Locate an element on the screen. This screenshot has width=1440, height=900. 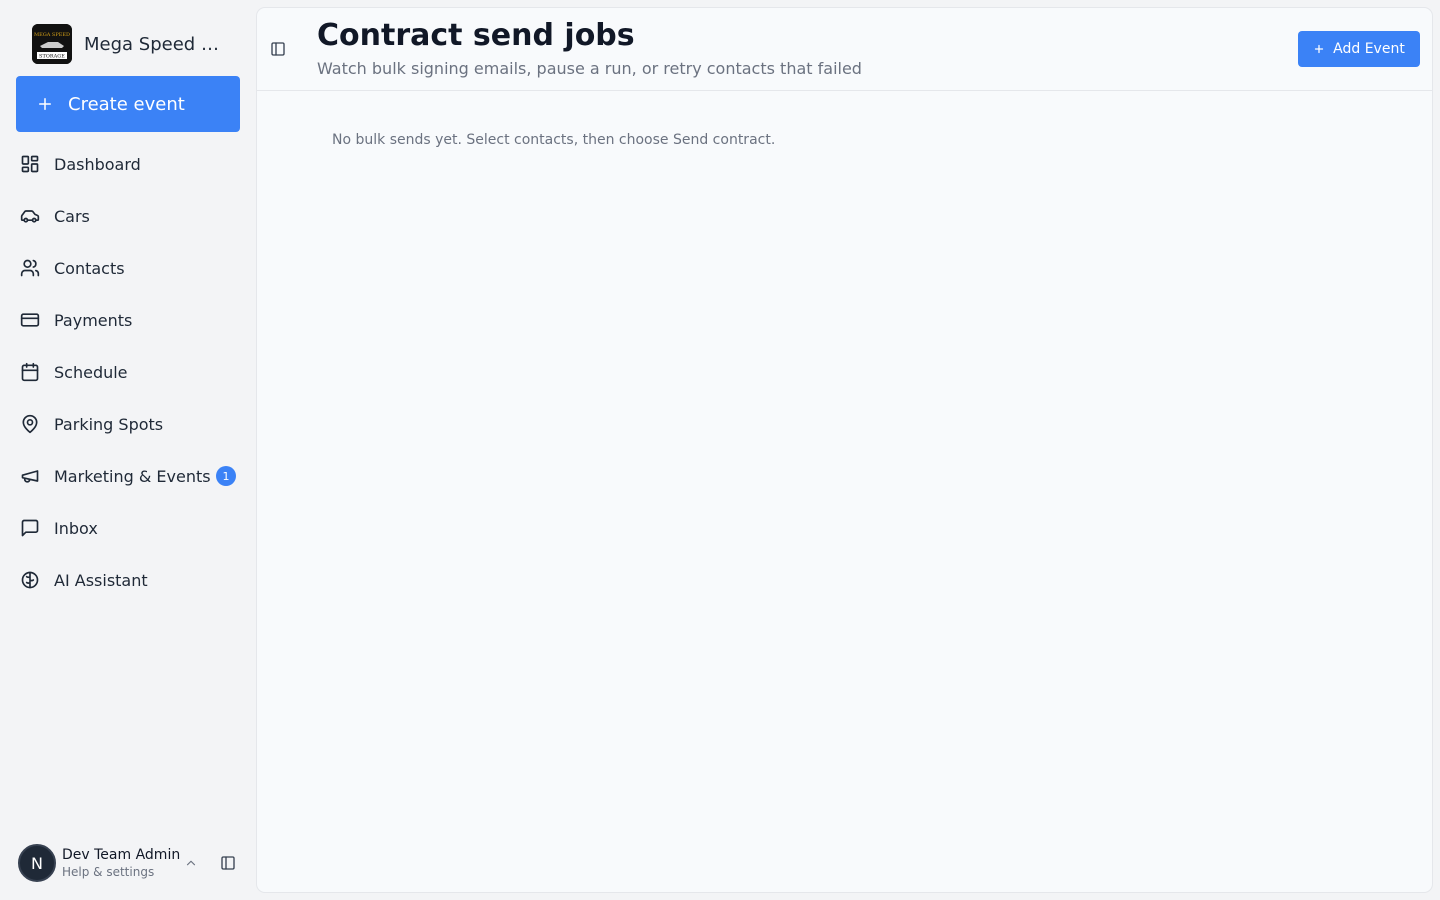
sidebar-item-ai-assistant: AI Assistant is located at coordinates (128, 580).